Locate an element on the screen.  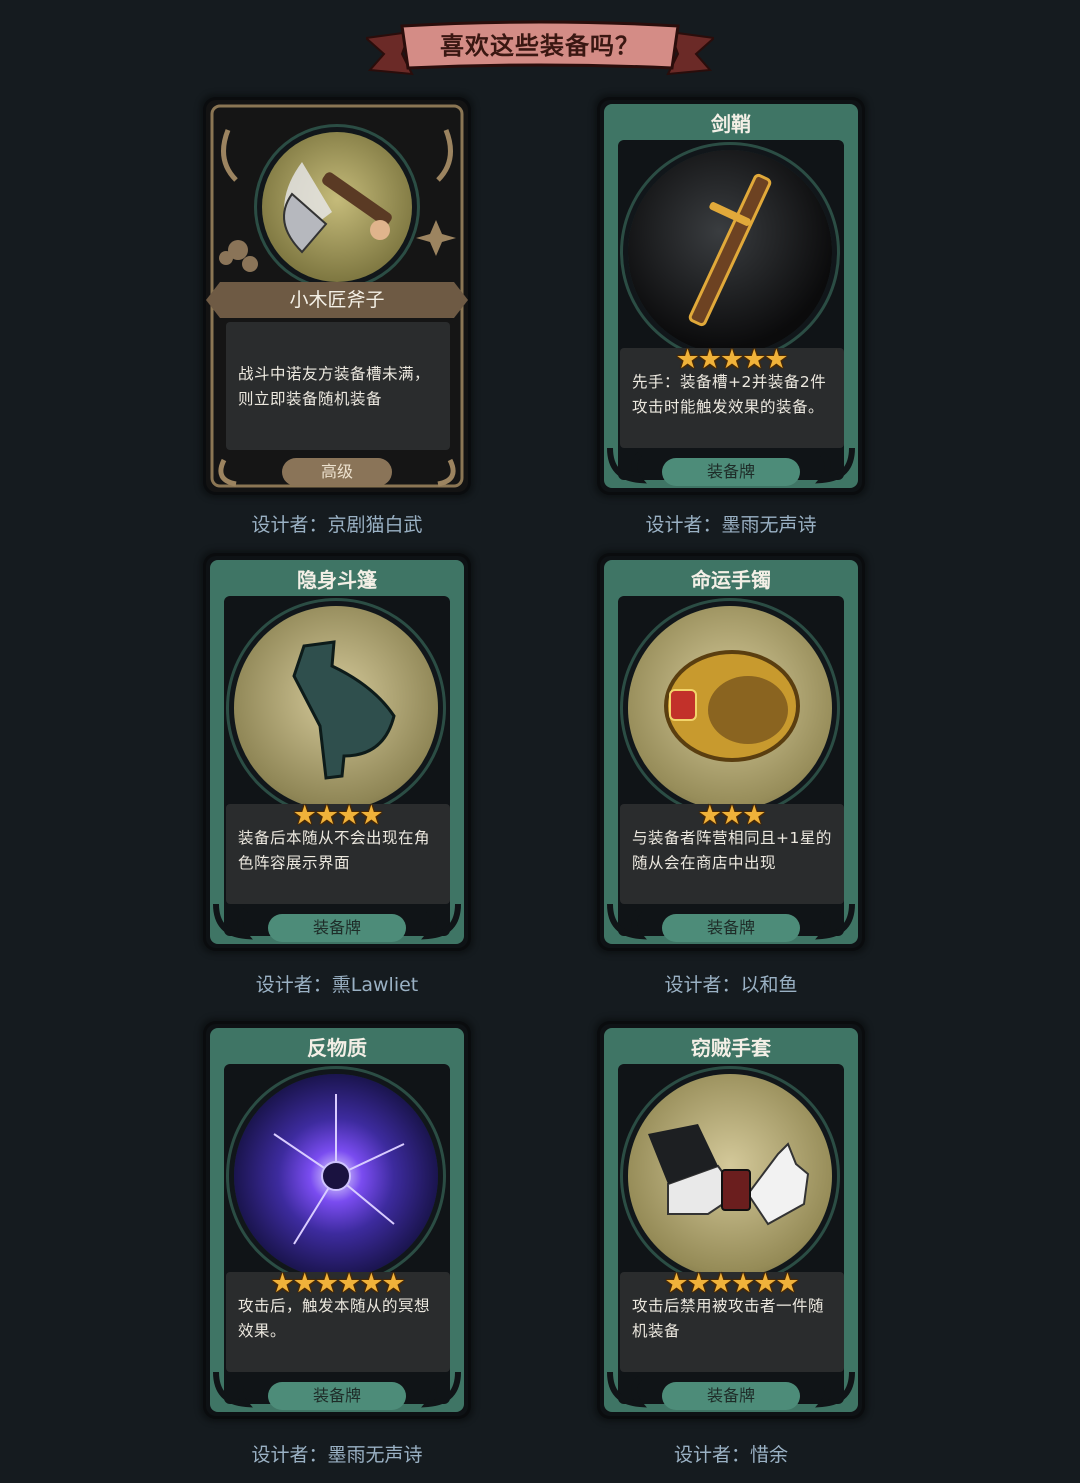
card-description: 攻击后禁用被攻击者一件随机装备 is located at coordinates (728, 1318).